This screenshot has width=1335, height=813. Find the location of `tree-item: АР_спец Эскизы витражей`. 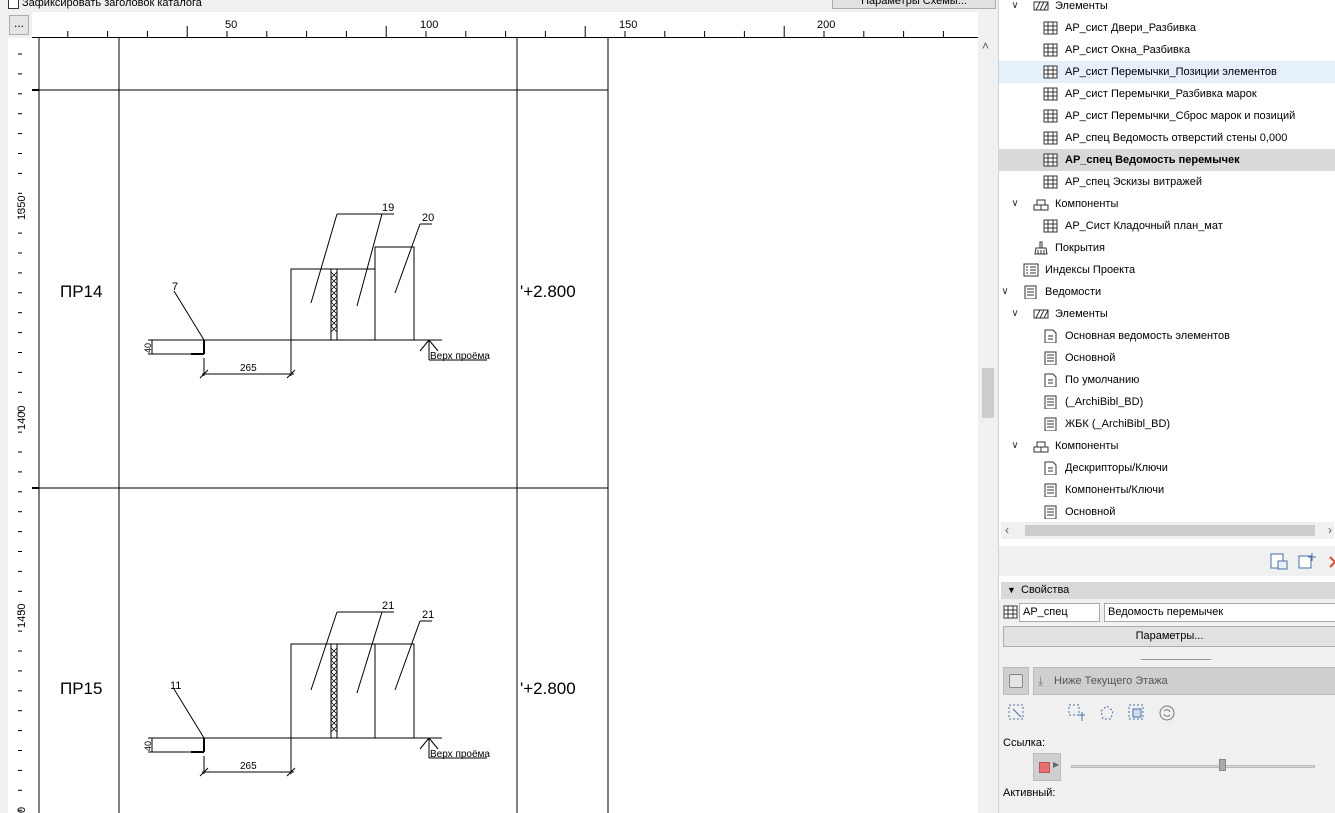

tree-item: АР_спец Эскизы витражей is located at coordinates (1167, 182).